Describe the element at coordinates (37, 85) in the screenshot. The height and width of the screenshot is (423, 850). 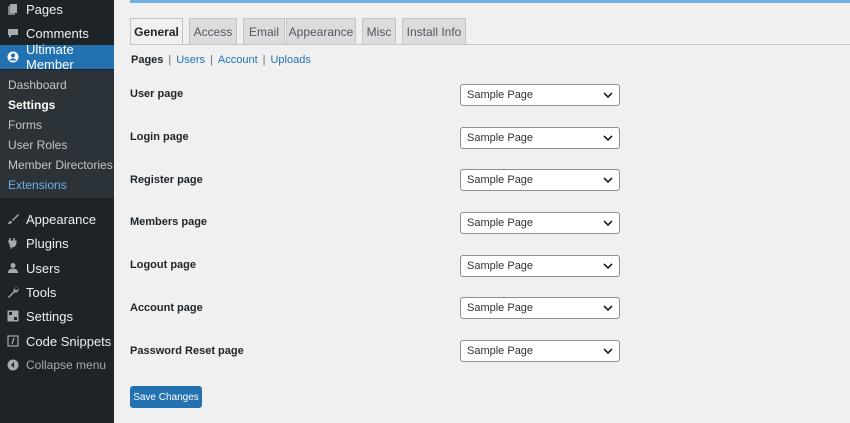
I see `submenu-dashboard: Dashboard` at that location.